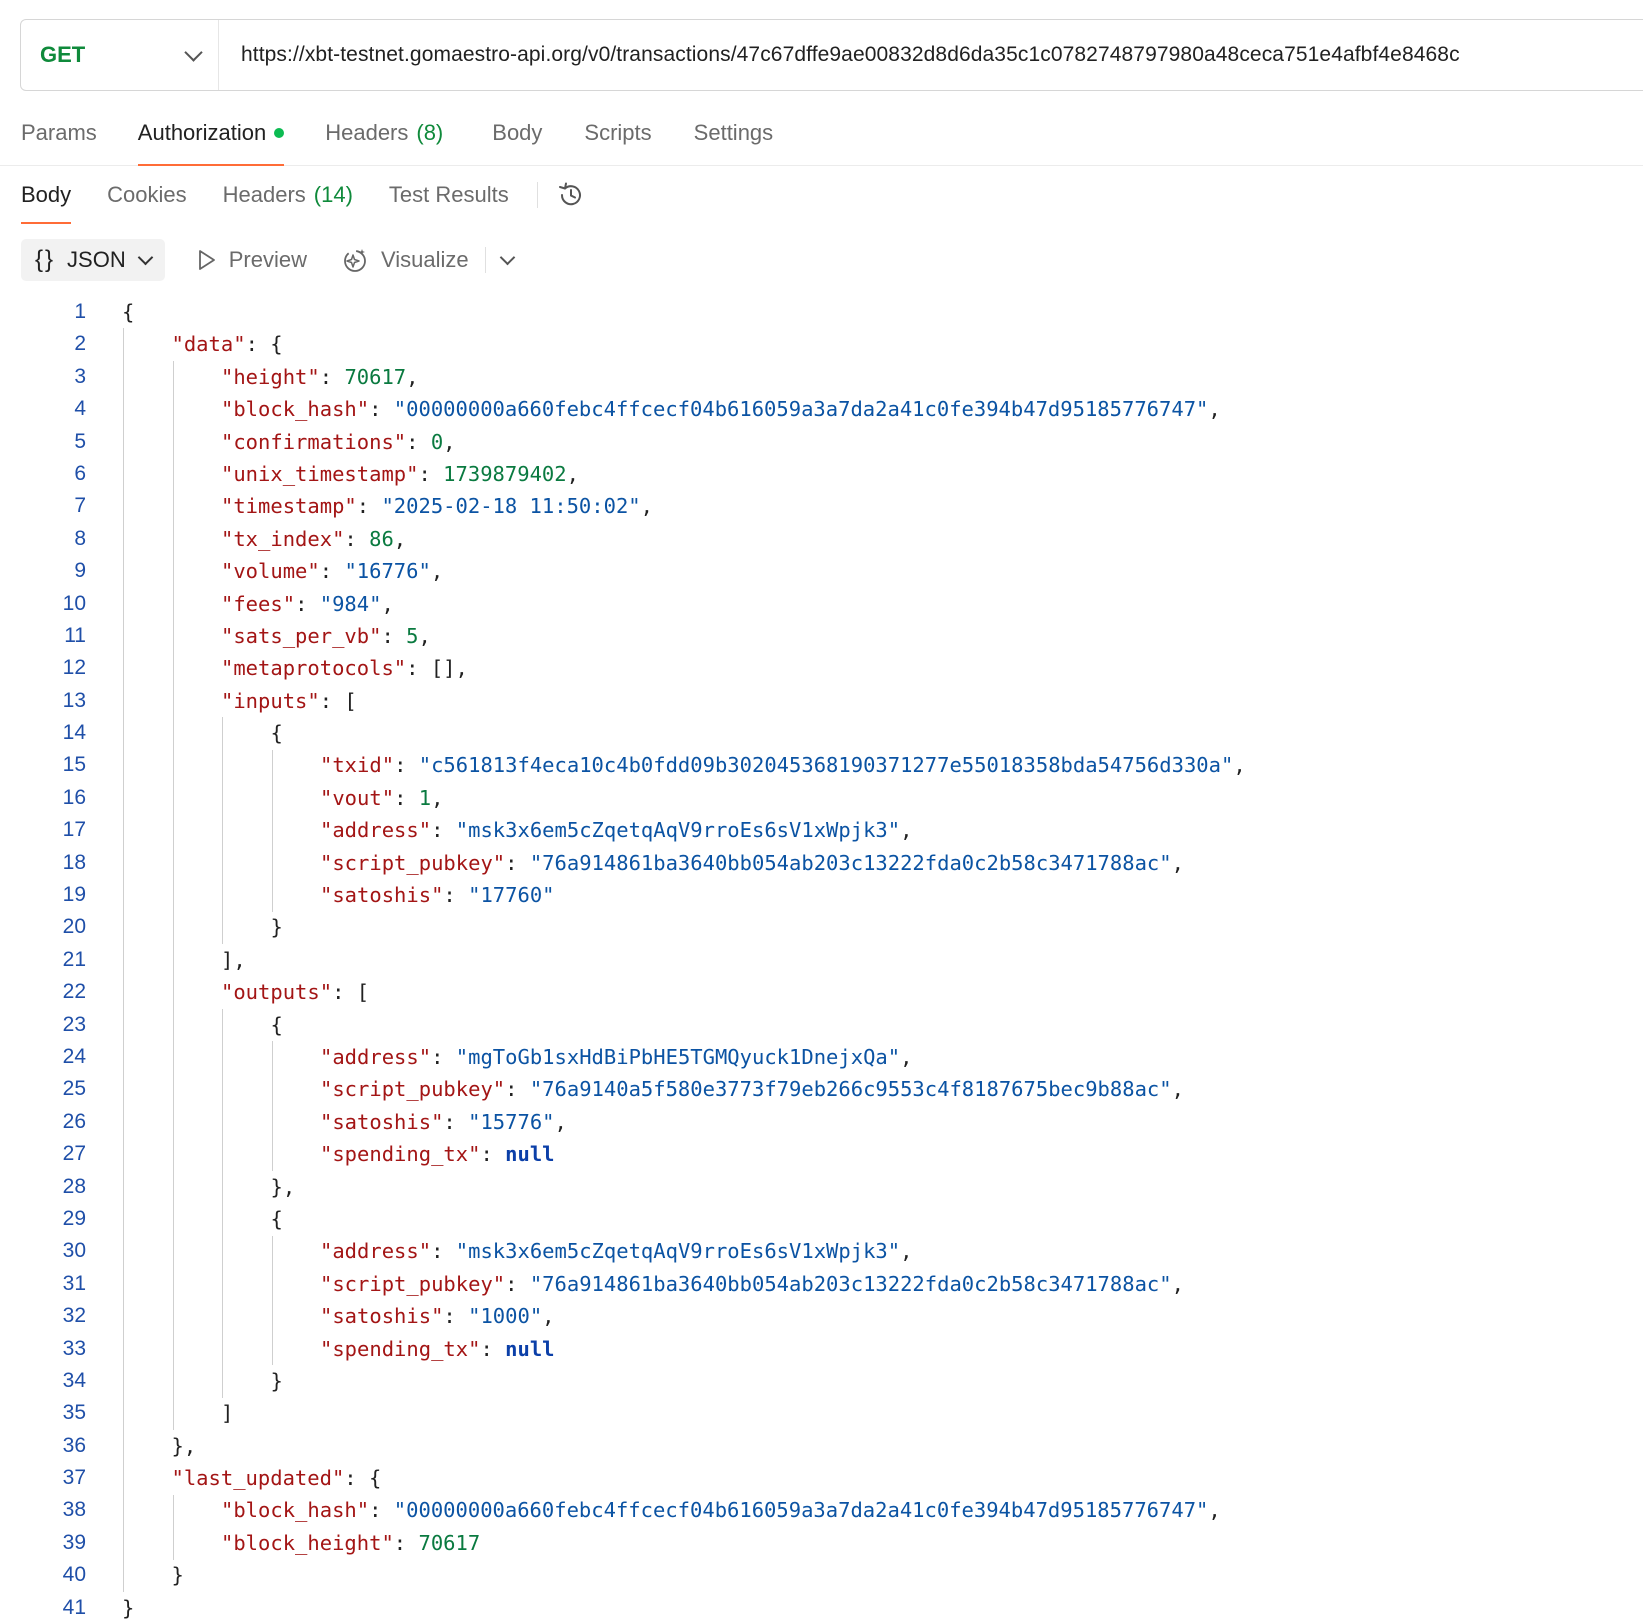  I want to click on history-icon, so click(571, 195).